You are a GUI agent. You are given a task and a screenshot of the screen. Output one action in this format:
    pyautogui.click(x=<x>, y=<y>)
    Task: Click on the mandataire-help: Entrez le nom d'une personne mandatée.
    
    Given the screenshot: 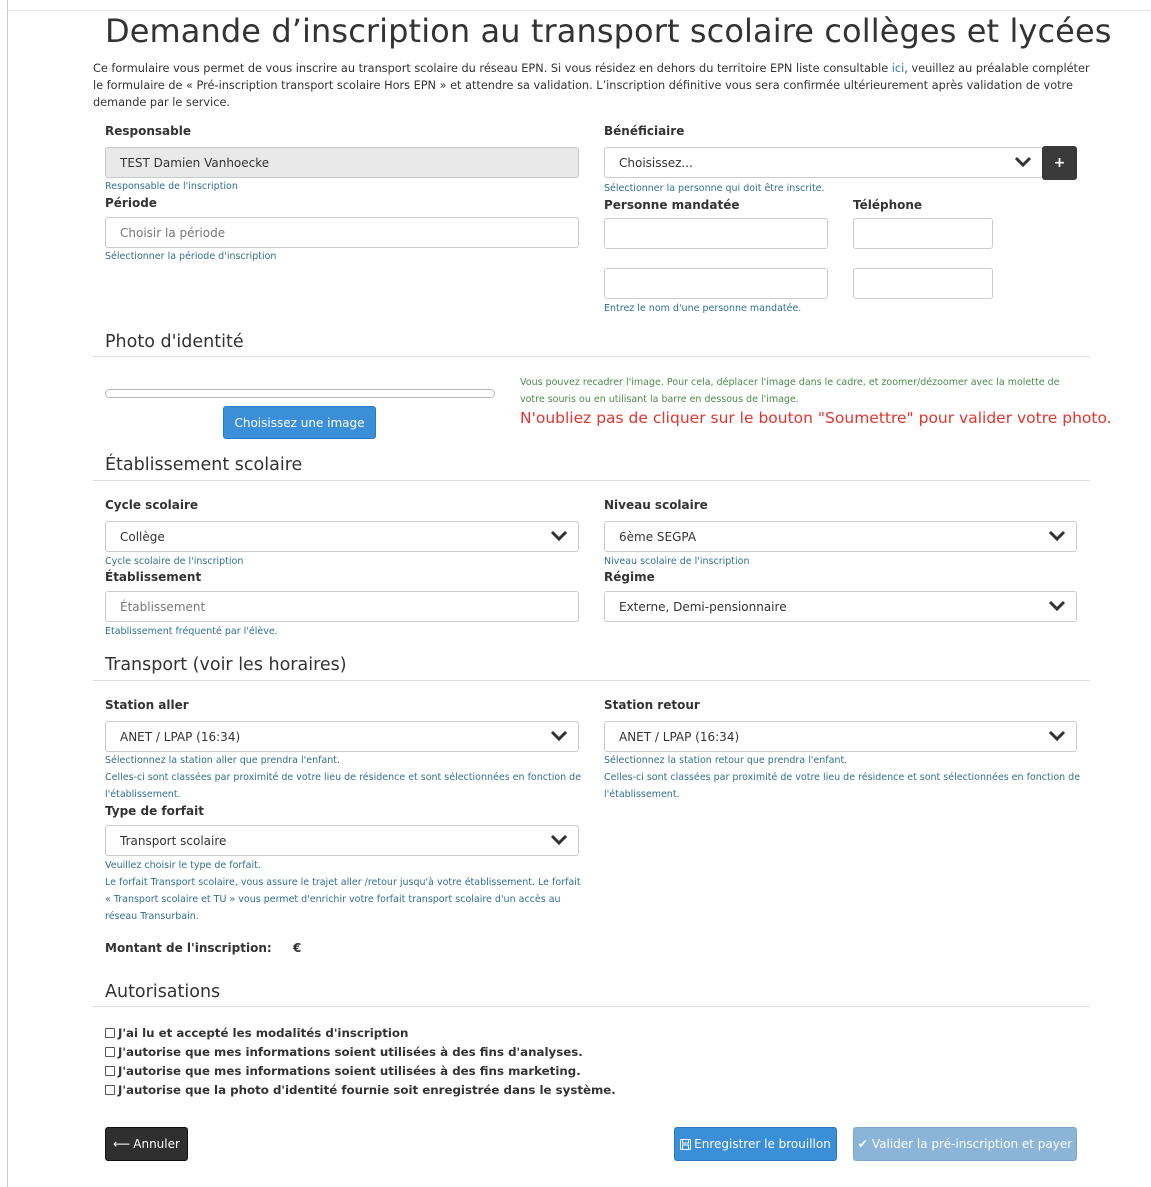 What is the action you would take?
    pyautogui.click(x=703, y=308)
    